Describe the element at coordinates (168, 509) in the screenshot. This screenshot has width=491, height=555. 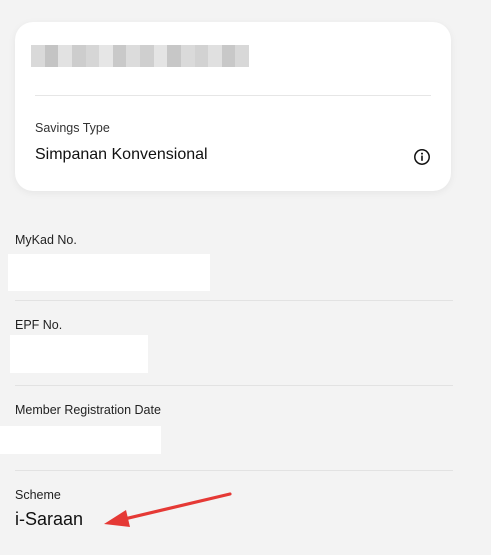
I see `arrow-pointer-icon` at that location.